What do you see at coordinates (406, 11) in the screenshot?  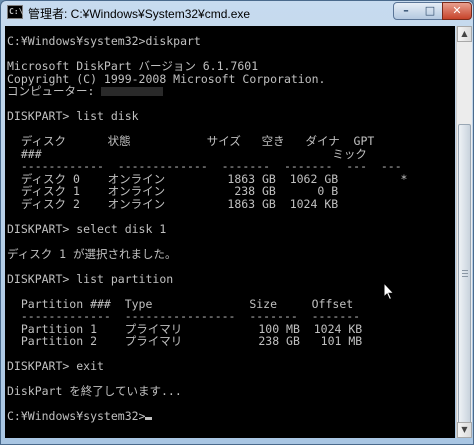 I see `minimize-button: –` at bounding box center [406, 11].